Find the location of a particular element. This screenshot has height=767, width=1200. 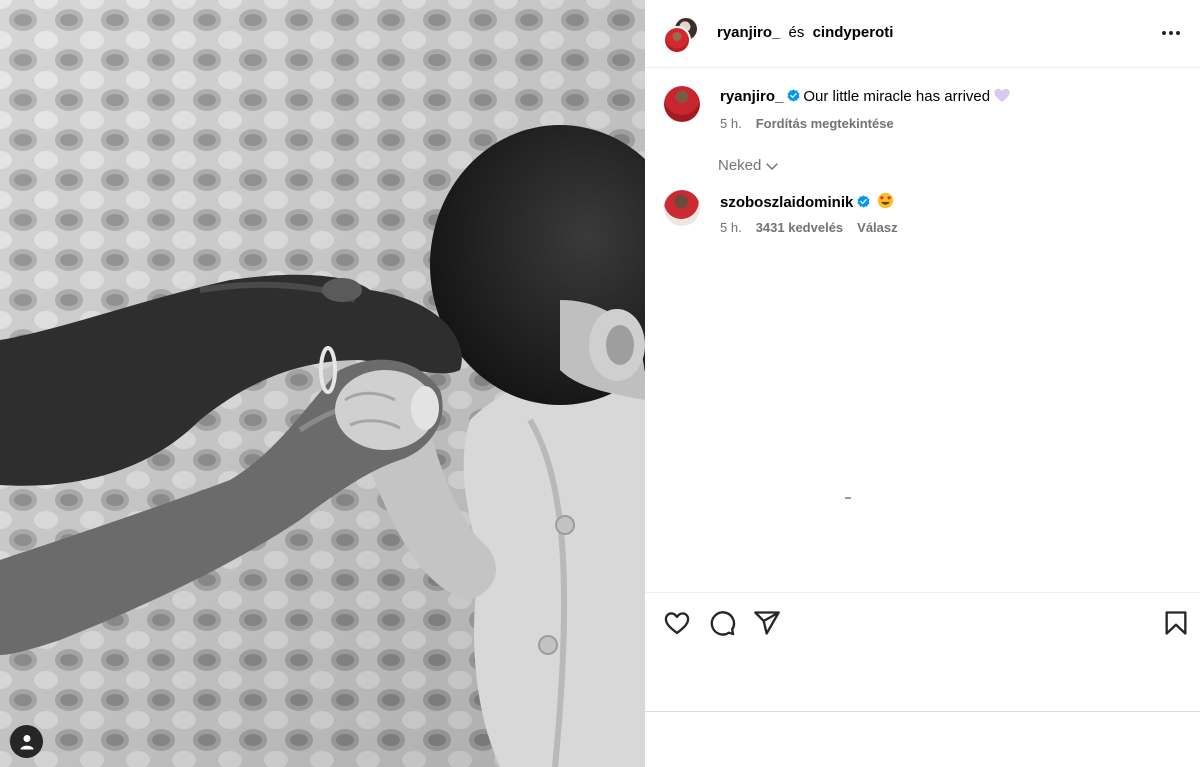

heart-icon is located at coordinates (677, 623).